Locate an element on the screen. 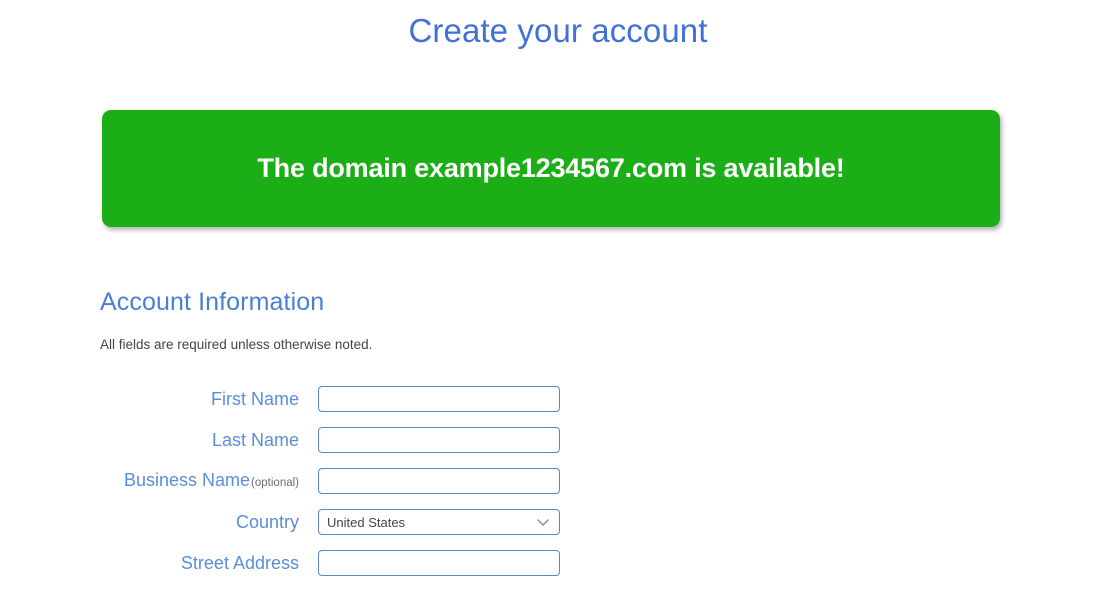 The height and width of the screenshot is (591, 1116). form-row: Country United States is located at coordinates (558, 522).